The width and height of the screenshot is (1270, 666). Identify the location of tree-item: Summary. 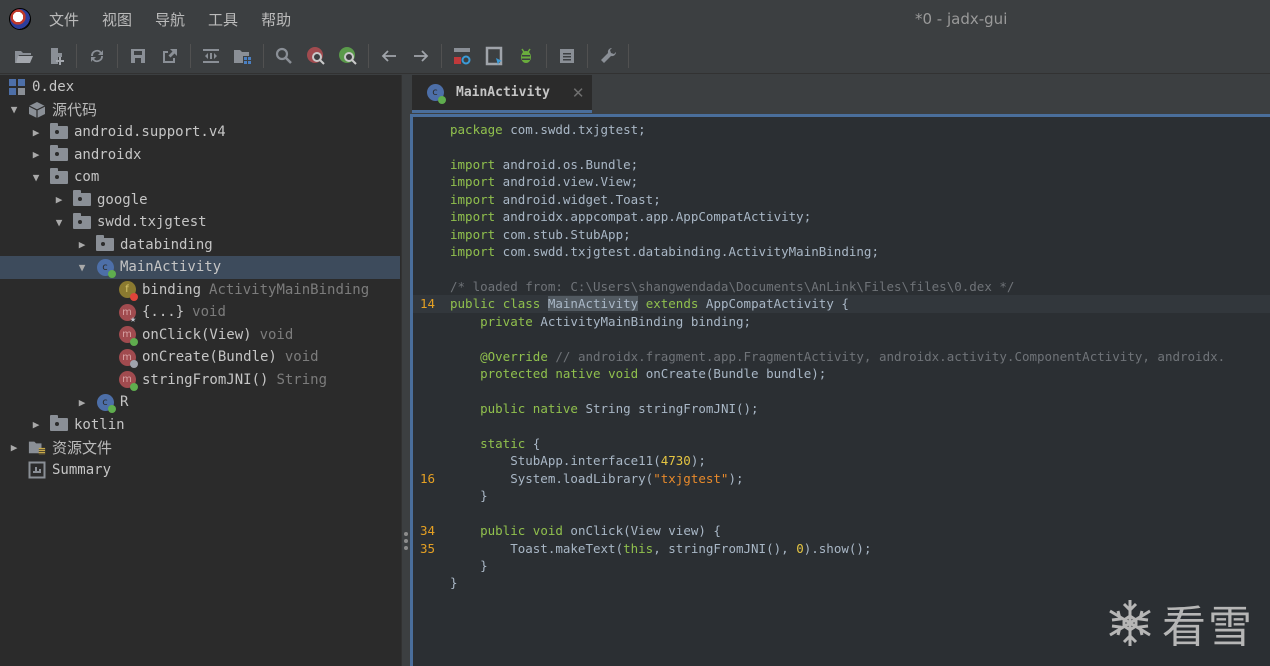
(200, 470).